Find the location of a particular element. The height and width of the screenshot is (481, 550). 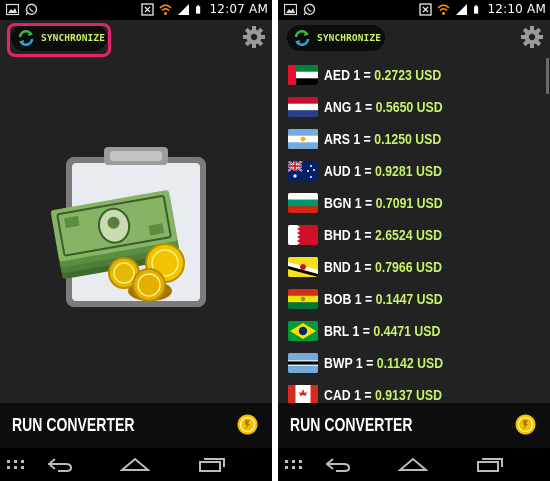

currency-value: 0.7091 USD is located at coordinates (409, 203).